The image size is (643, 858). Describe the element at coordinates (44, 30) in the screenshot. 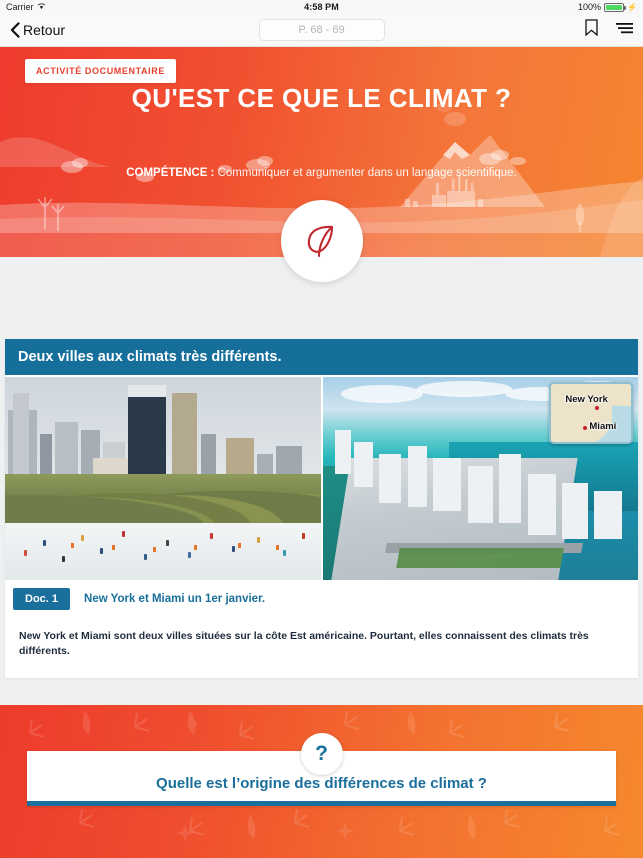

I see `back-button-label: Retour` at that location.